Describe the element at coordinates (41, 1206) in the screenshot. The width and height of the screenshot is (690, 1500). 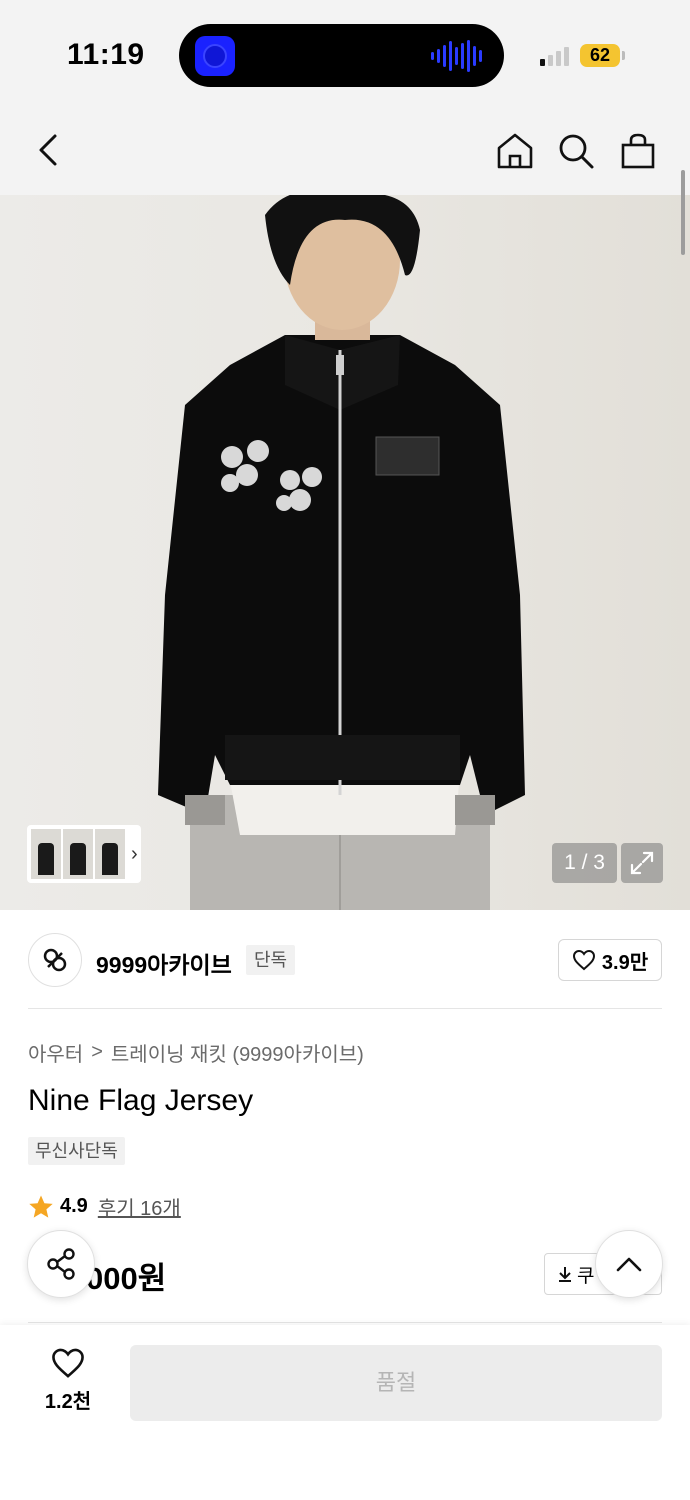
I see `star-icon` at that location.